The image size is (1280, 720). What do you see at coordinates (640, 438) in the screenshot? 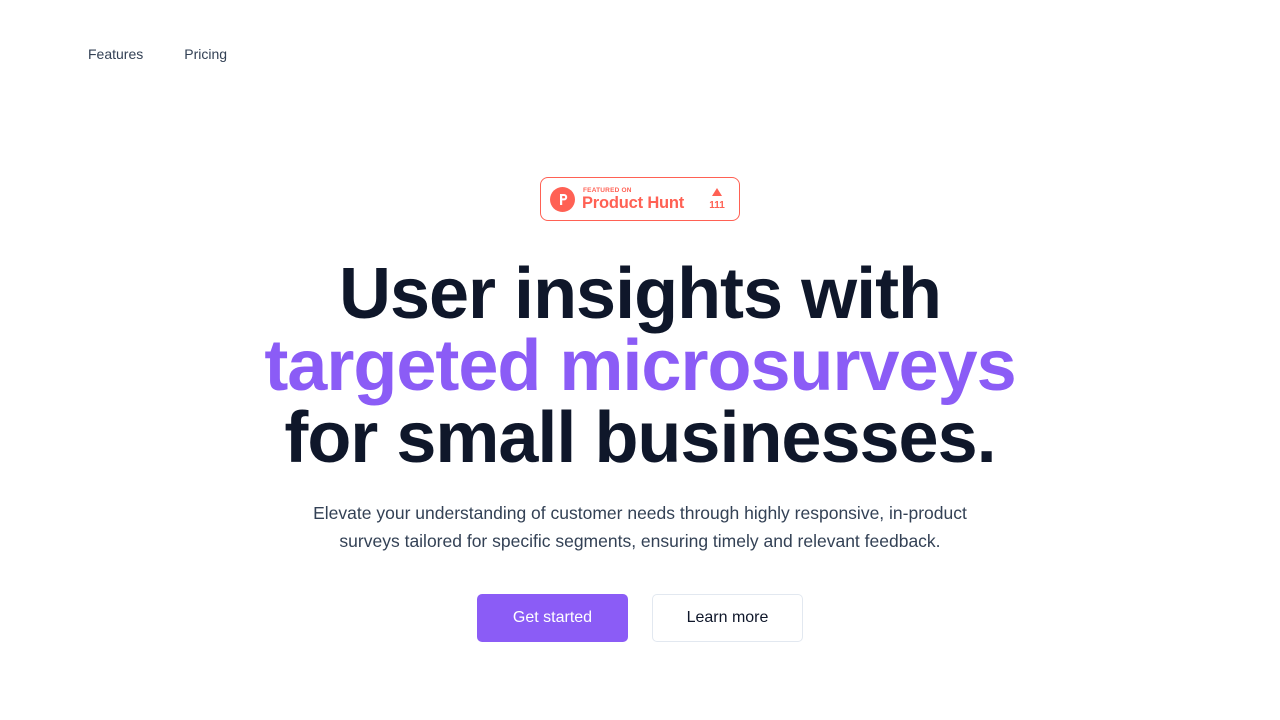
I see `headline-line-3: for small businesses.` at bounding box center [640, 438].